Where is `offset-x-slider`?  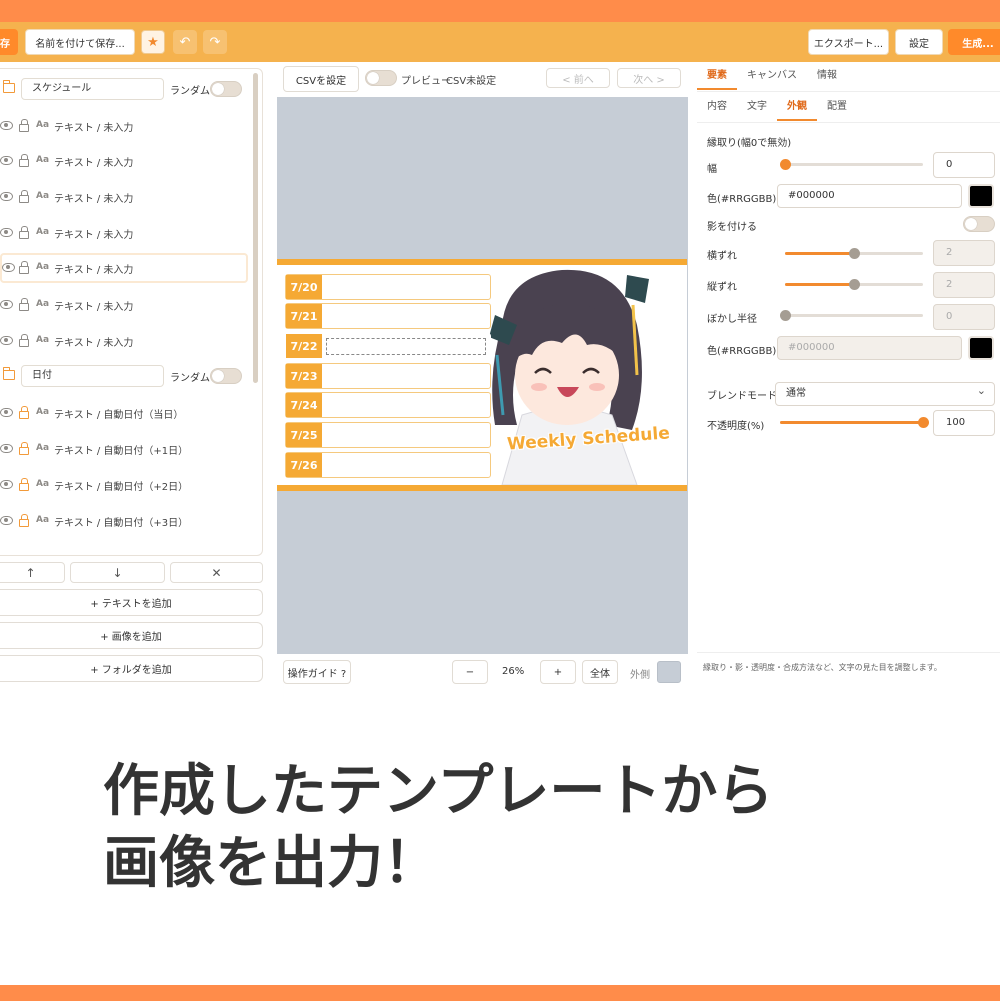
offset-x-slider is located at coordinates (854, 253).